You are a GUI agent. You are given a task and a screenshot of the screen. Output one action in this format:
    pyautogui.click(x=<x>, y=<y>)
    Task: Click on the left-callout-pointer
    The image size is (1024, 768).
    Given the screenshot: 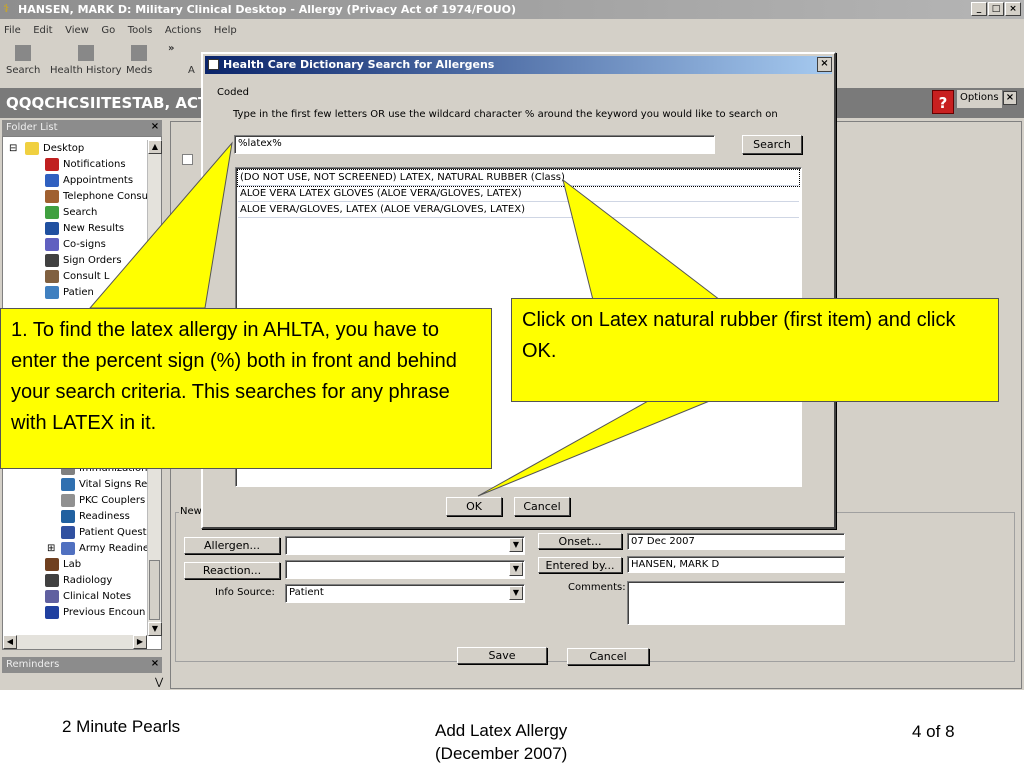 What is the action you would take?
    pyautogui.click(x=160, y=225)
    